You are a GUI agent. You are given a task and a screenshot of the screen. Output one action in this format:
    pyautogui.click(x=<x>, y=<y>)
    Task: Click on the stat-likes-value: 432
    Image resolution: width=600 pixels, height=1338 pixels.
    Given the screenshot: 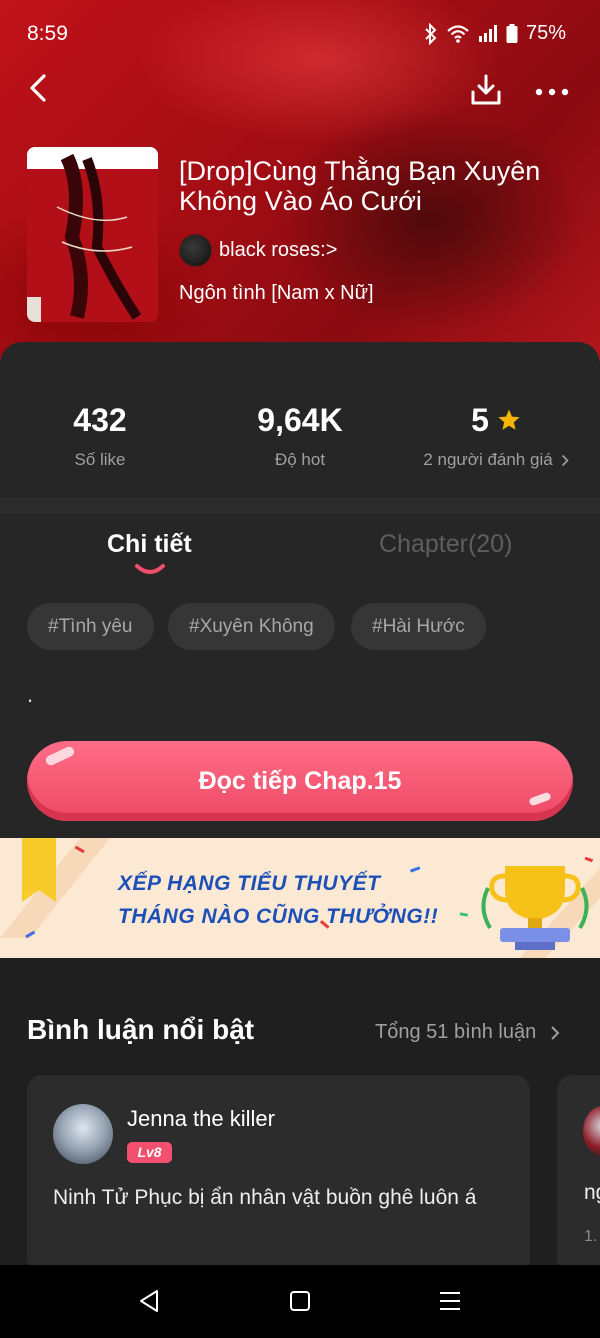 What is the action you would take?
    pyautogui.click(x=100, y=420)
    